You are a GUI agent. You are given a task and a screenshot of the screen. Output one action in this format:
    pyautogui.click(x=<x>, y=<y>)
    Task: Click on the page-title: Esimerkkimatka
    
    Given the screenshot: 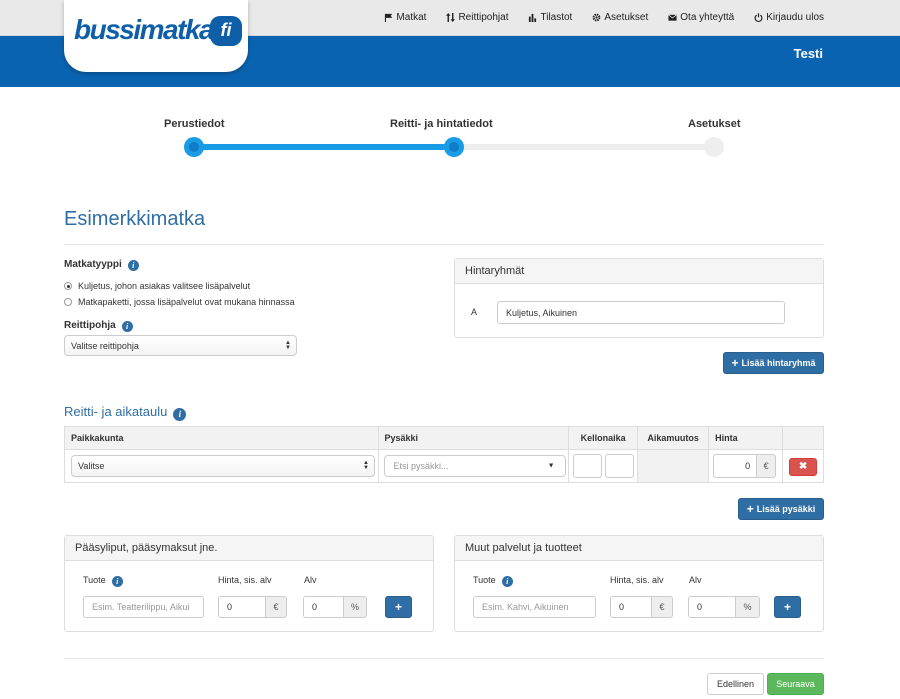 What is the action you would take?
    pyautogui.click(x=135, y=219)
    